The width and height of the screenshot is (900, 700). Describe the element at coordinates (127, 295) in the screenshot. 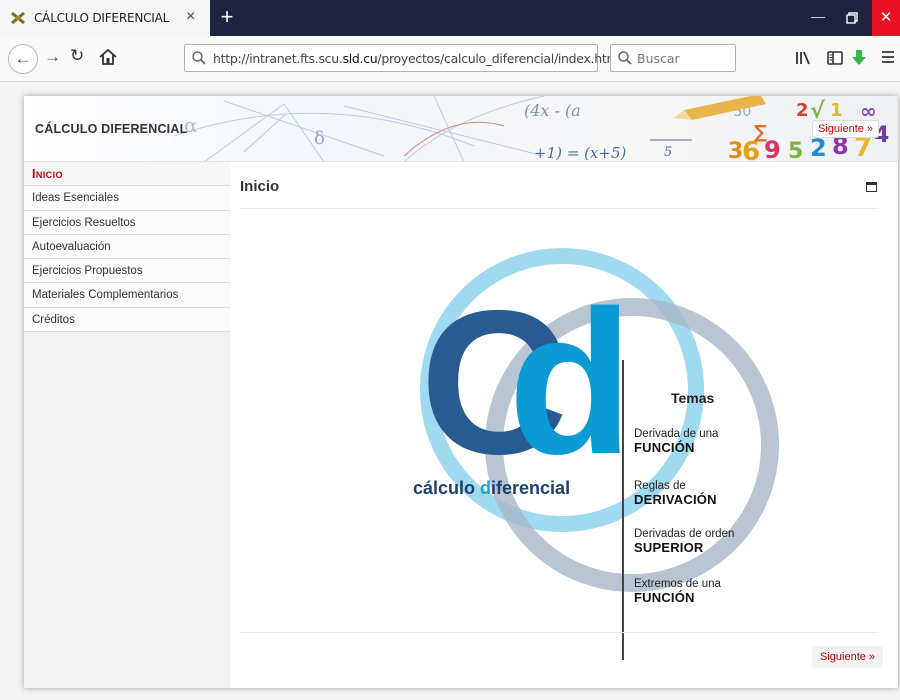

I see `sidebar-item-materiales-complementarios: Materiales Complementarios` at that location.